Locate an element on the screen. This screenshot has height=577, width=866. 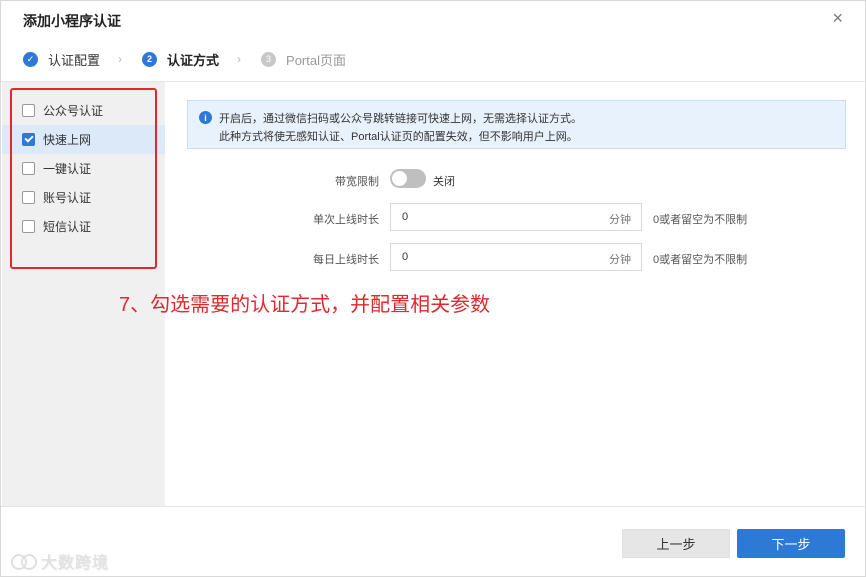
watermark-text: 大数跨境 is located at coordinates (75, 563).